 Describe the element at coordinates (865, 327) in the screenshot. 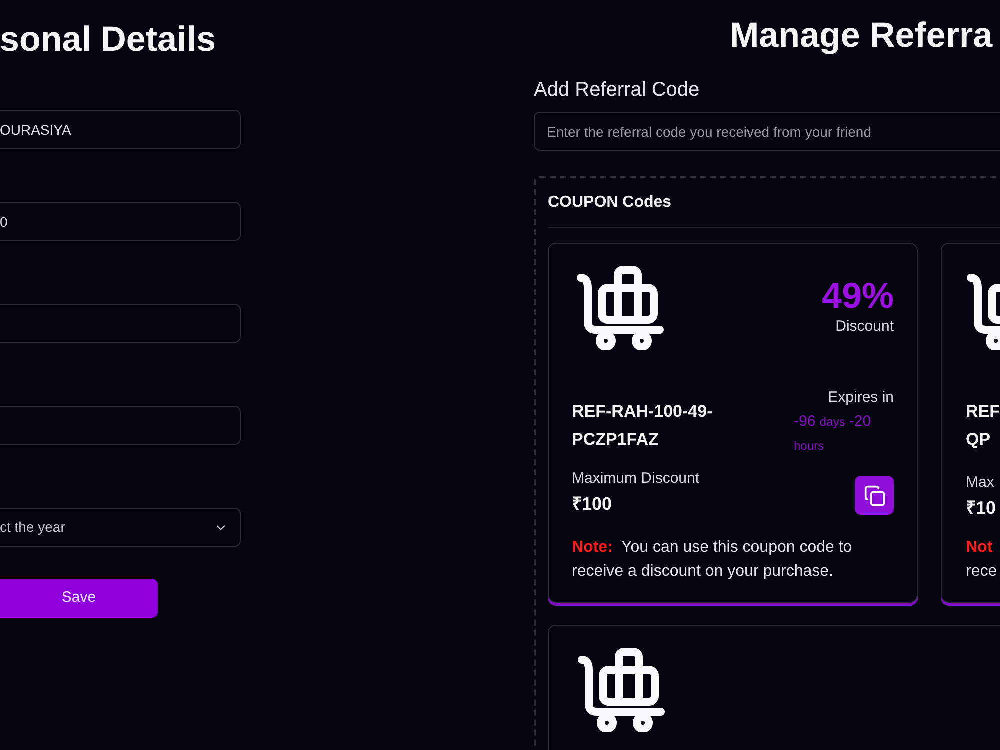

I see `discount-label: Discount` at that location.